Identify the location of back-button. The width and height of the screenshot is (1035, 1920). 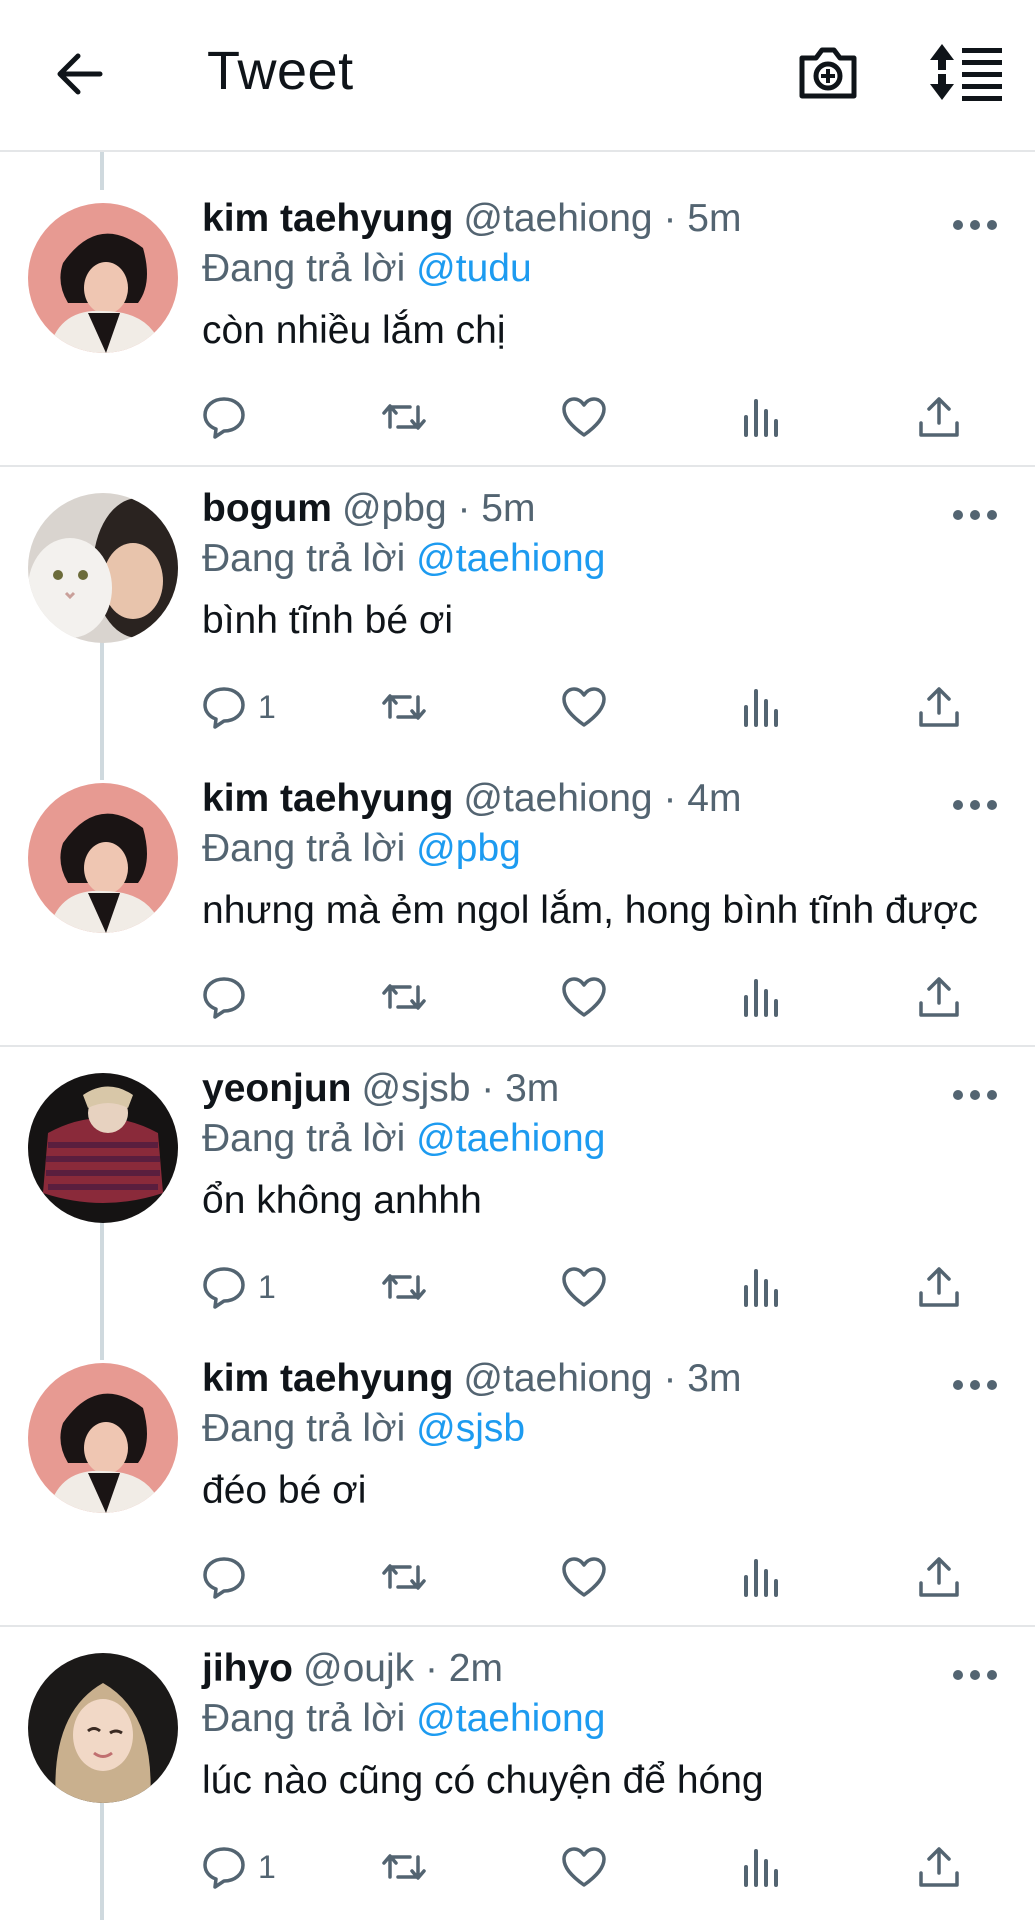
(80, 74).